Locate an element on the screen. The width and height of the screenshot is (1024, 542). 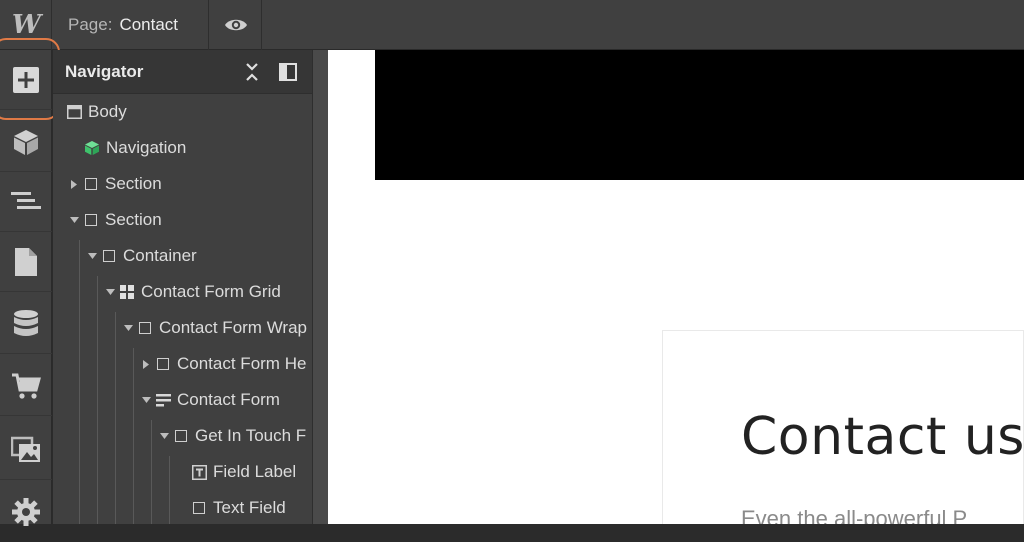
tree-item-label: Get In Touch F is located at coordinates (251, 435).